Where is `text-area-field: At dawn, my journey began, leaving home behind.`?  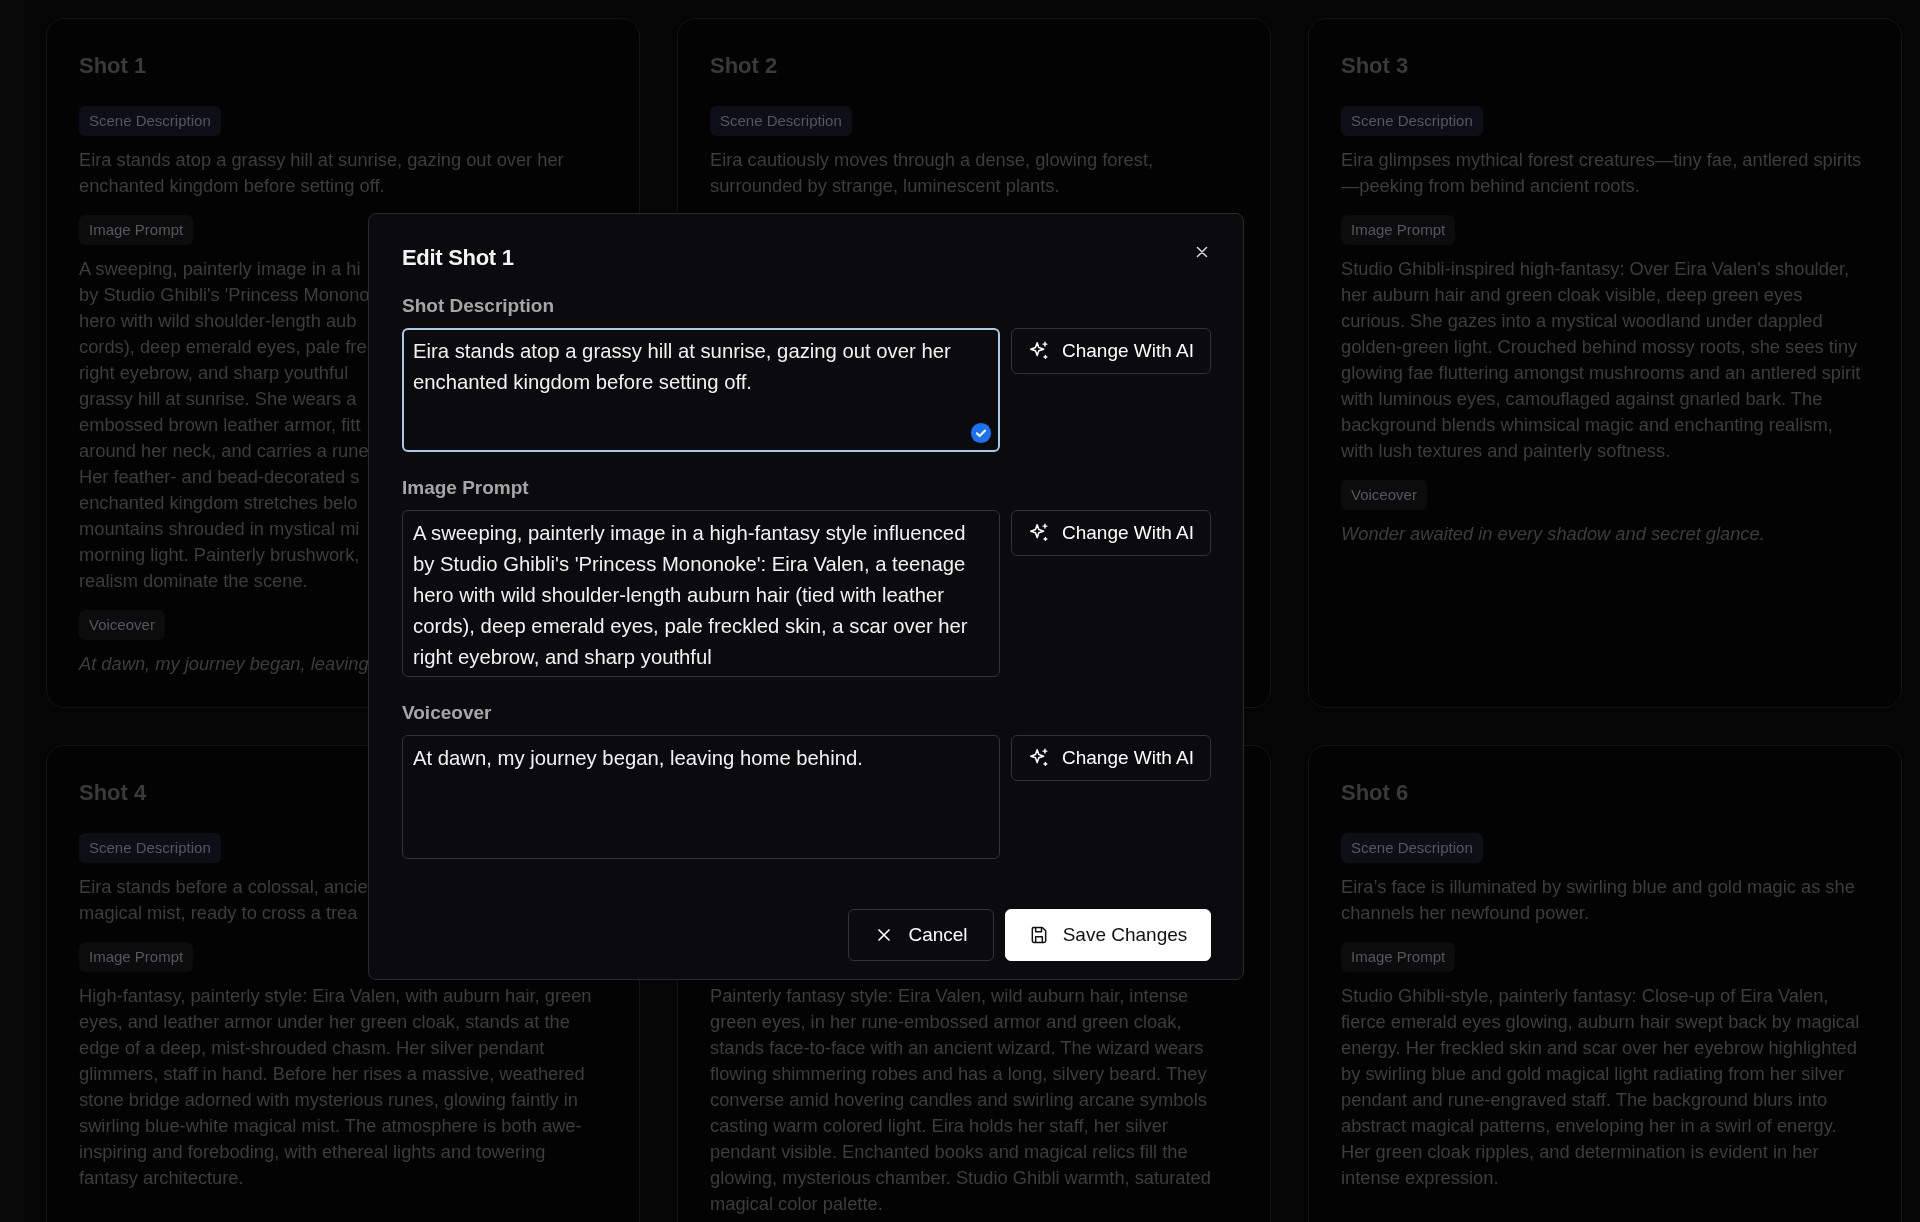 text-area-field: At dawn, my journey began, leaving home behind. is located at coordinates (701, 797).